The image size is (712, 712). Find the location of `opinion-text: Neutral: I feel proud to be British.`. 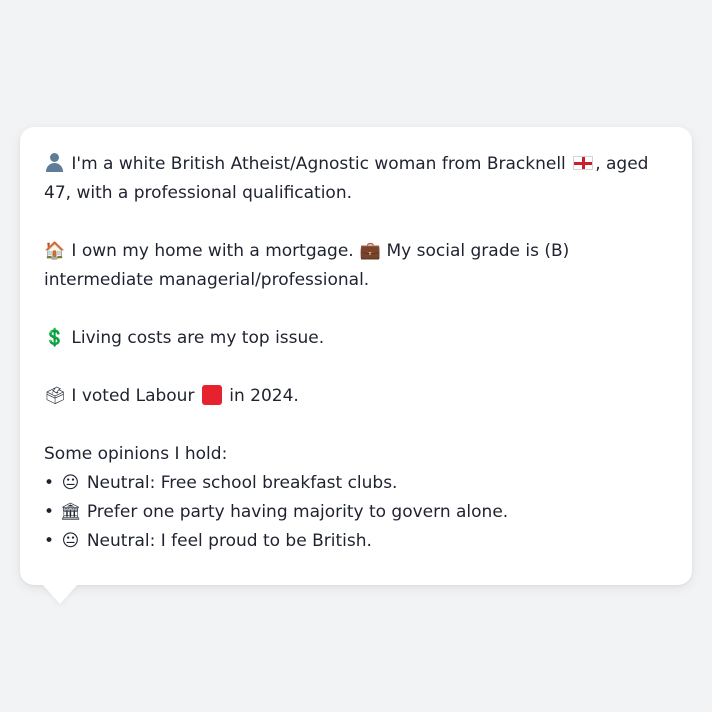

opinion-text: Neutral: I feel proud to be British. is located at coordinates (229, 541).